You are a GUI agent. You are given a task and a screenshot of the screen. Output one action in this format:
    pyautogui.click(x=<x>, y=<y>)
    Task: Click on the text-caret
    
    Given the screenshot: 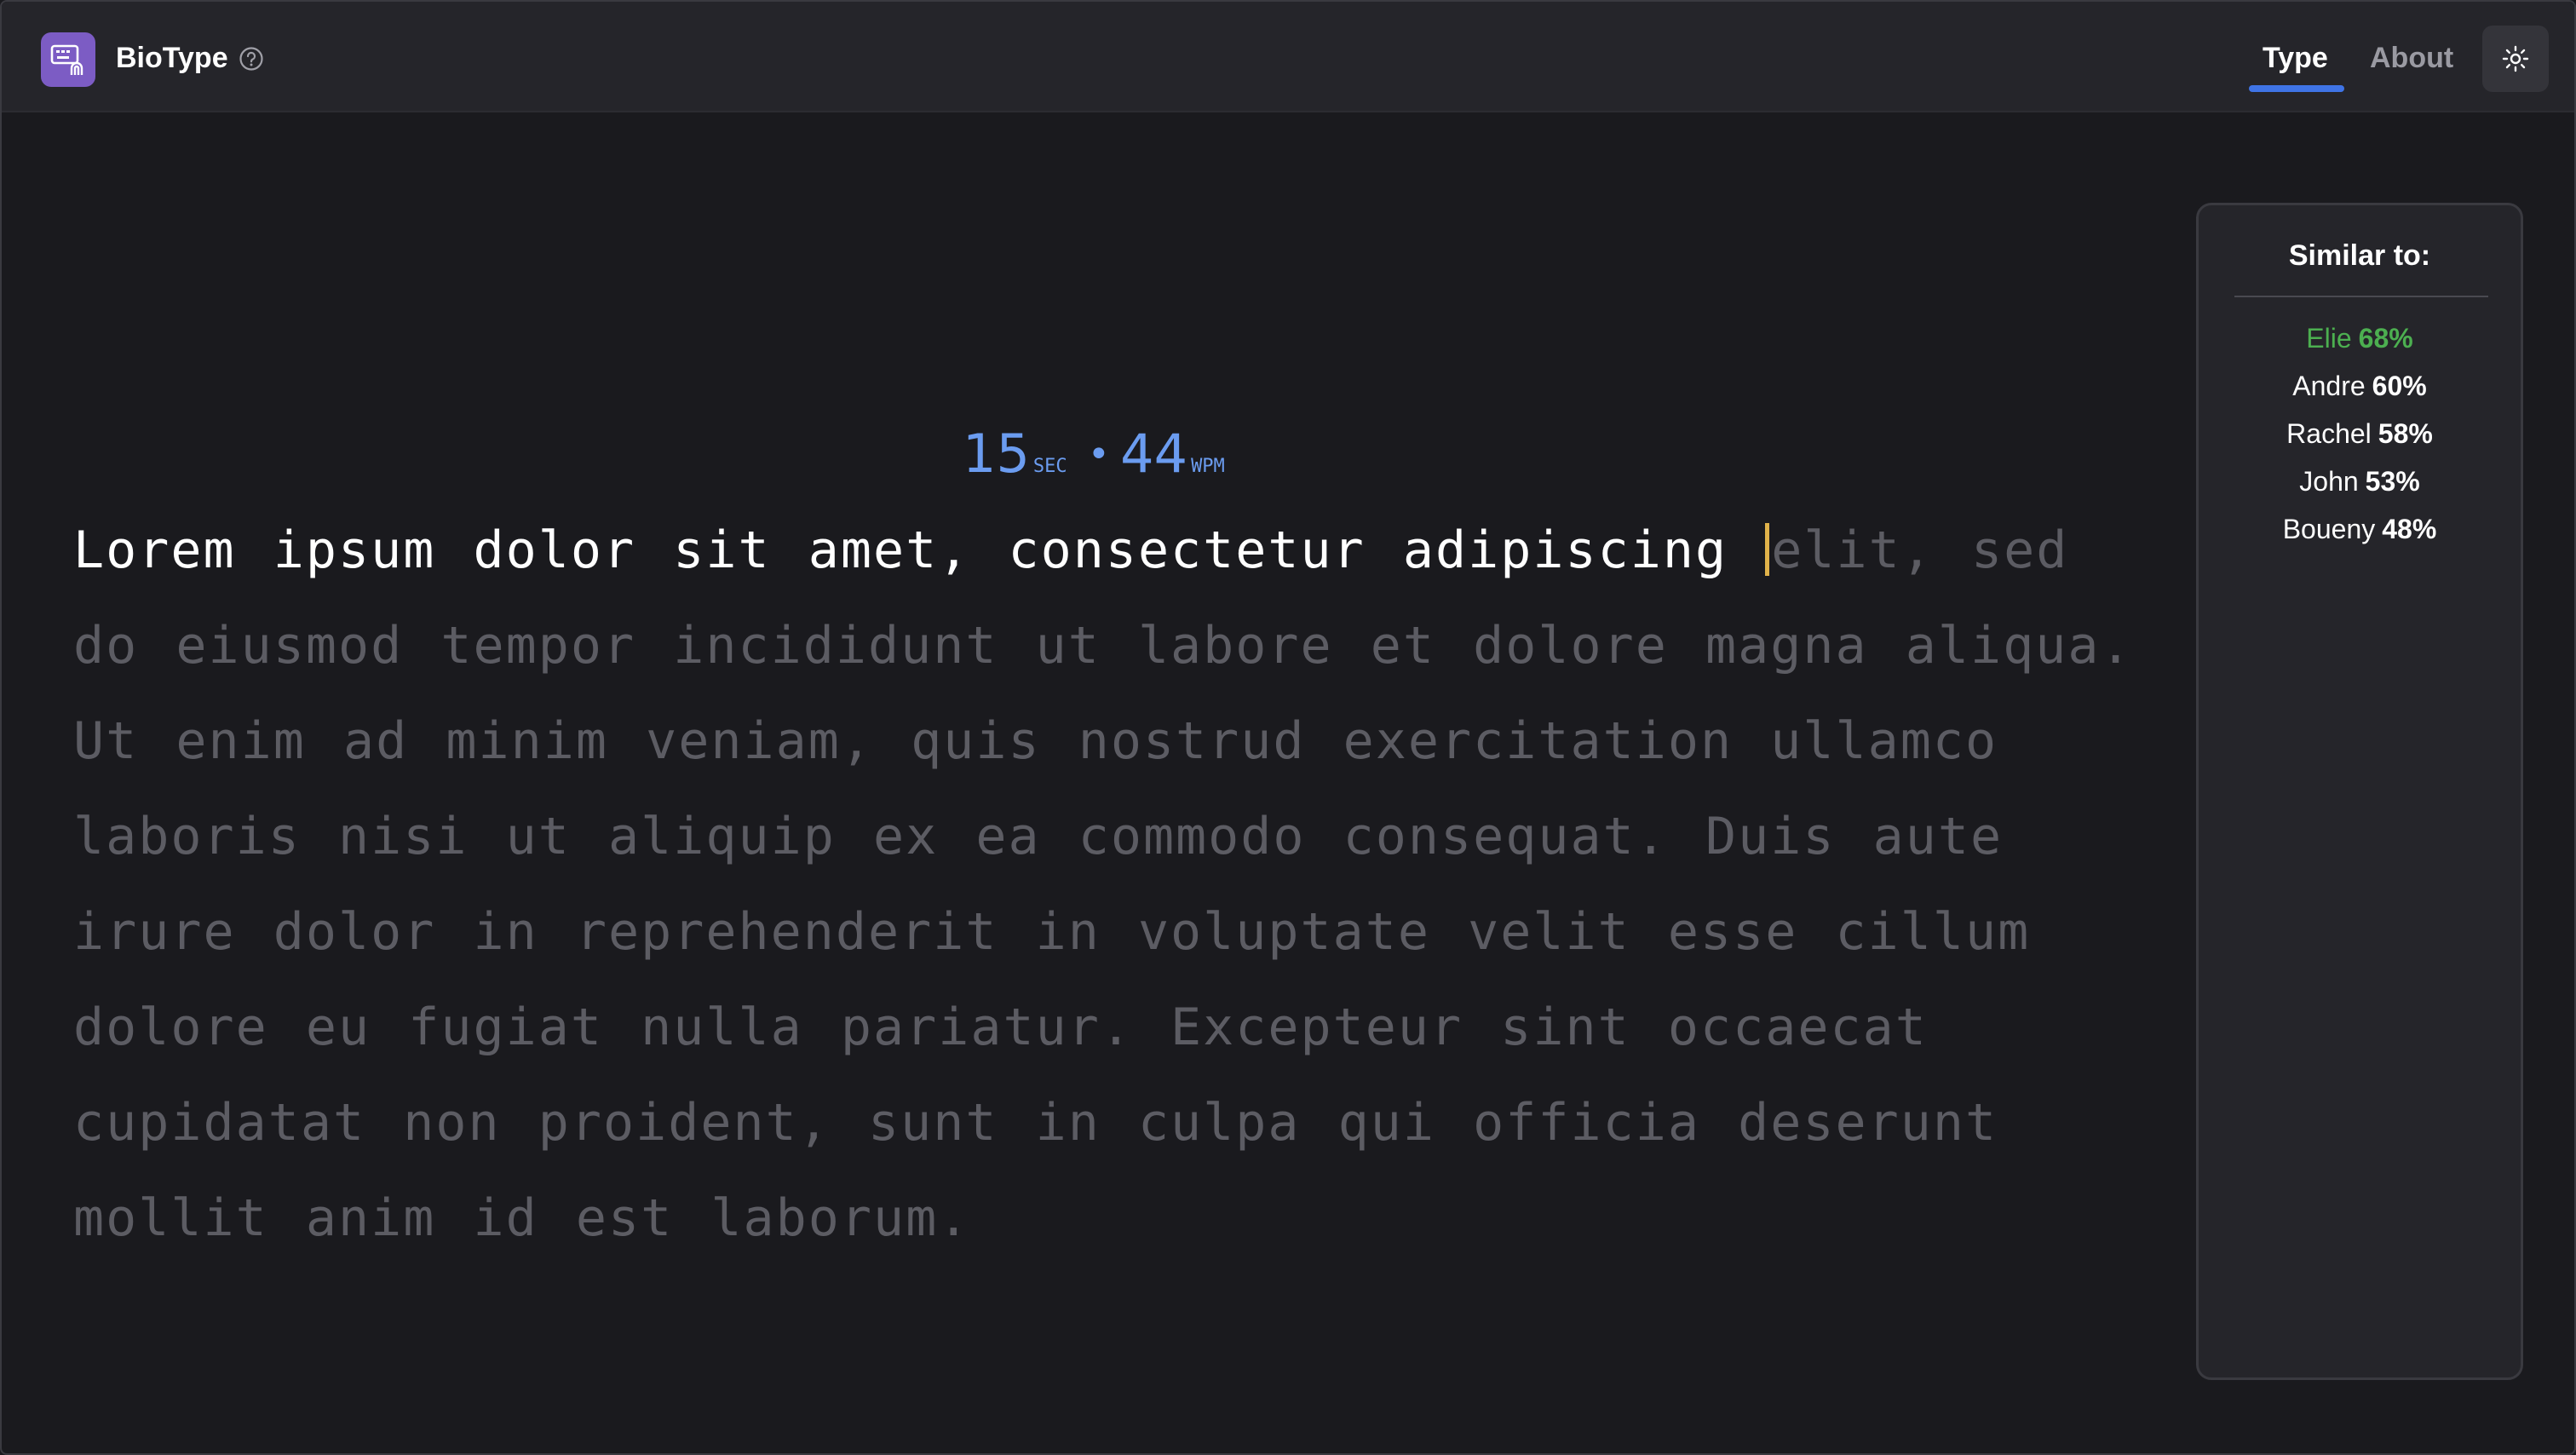 What is the action you would take?
    pyautogui.click(x=1768, y=549)
    